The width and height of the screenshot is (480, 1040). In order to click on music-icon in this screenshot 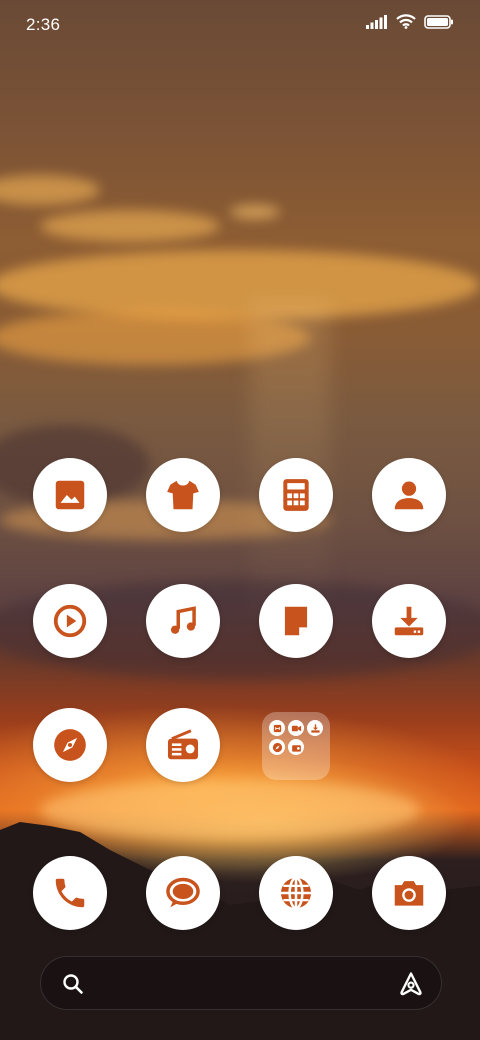, I will do `click(183, 621)`.